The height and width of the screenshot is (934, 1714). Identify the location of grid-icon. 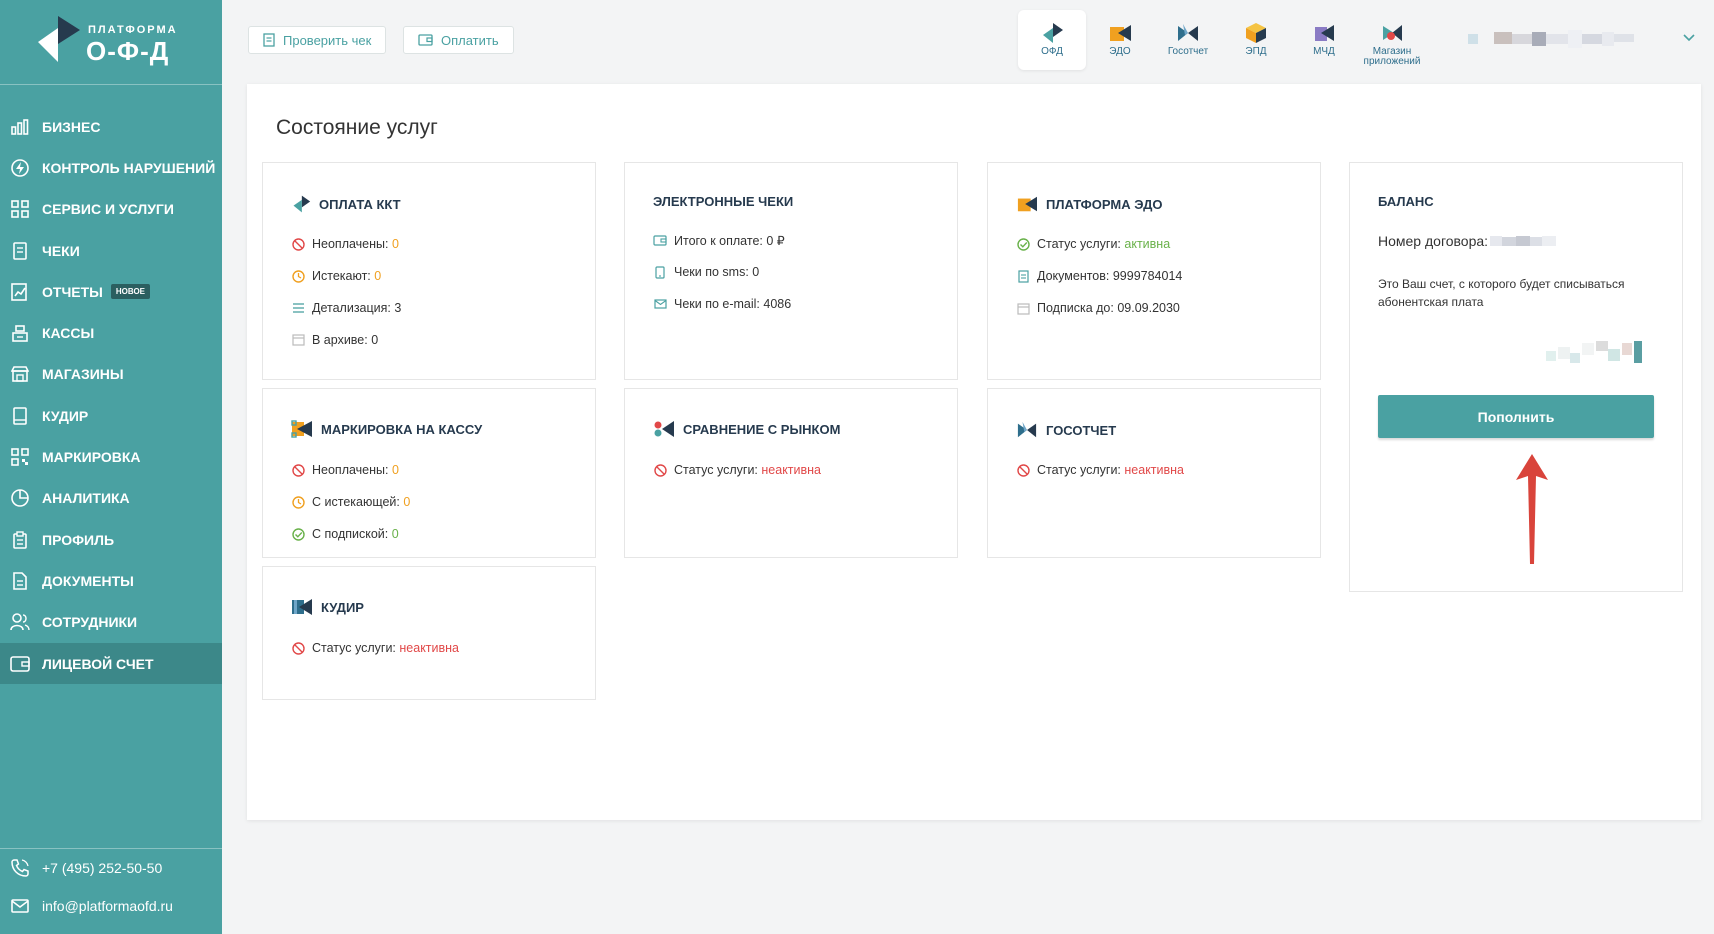
(20, 209).